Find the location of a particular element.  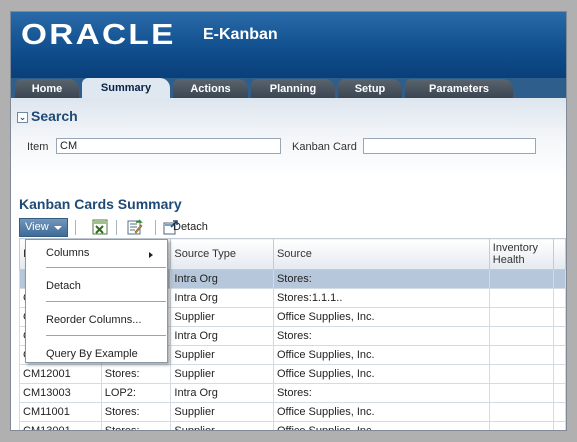

kanban-card-input is located at coordinates (449, 146).